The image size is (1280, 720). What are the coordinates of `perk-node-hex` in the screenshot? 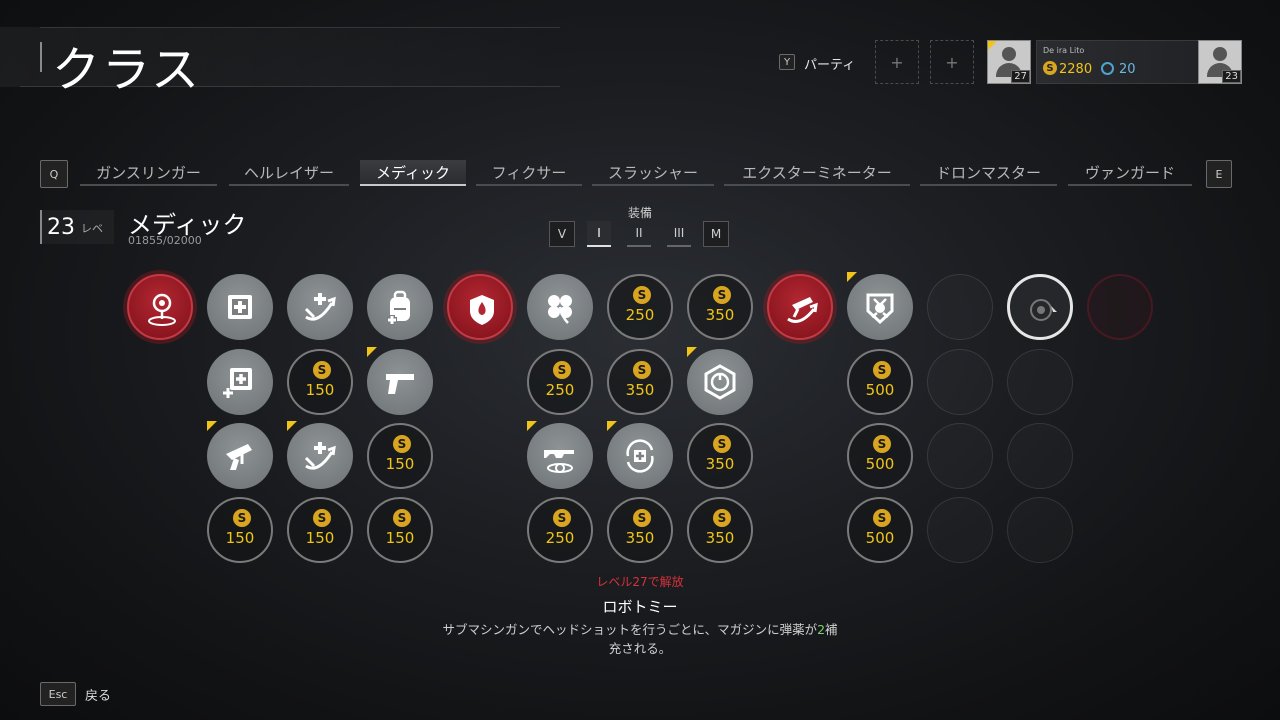 It's located at (720, 381).